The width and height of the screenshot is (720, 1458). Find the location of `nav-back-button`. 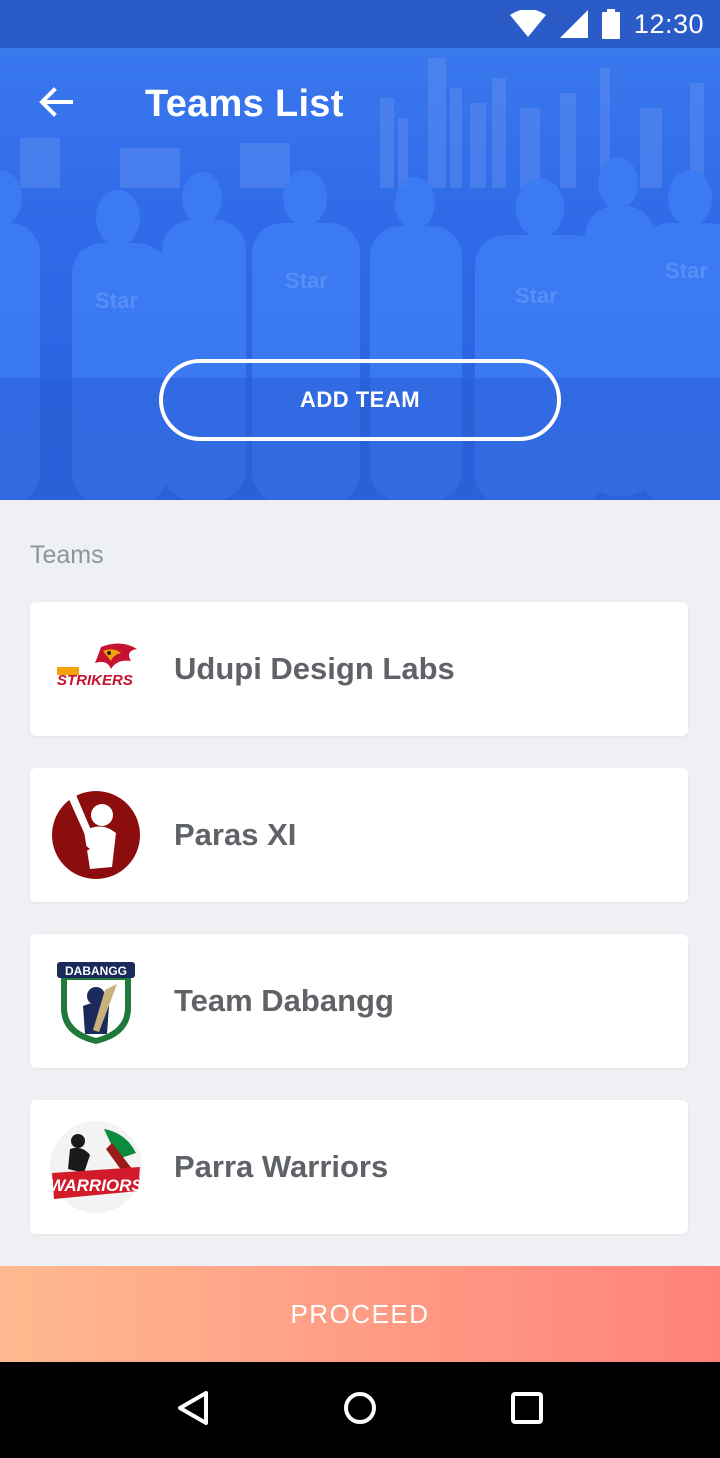

nav-back-button is located at coordinates (193, 1410).